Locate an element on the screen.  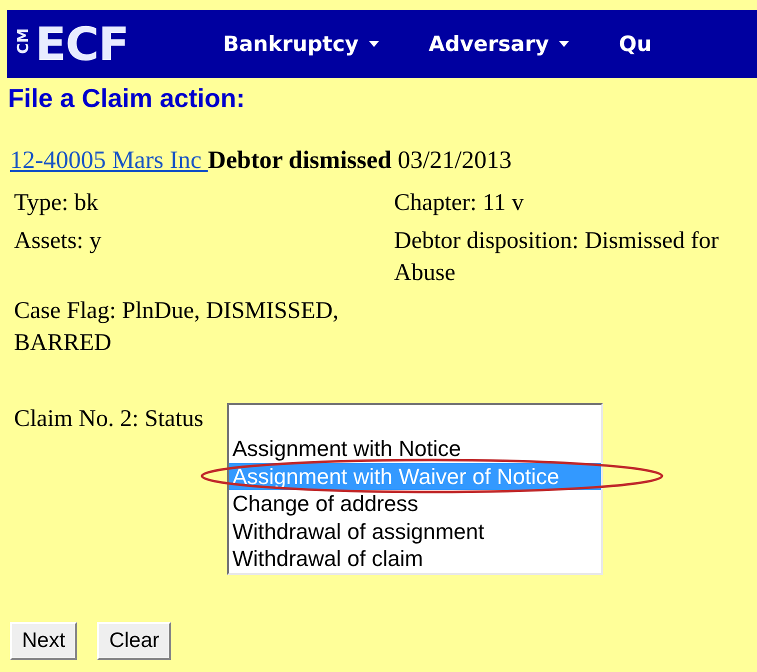
case-detail: Chapter: 11 v is located at coordinates (459, 203).